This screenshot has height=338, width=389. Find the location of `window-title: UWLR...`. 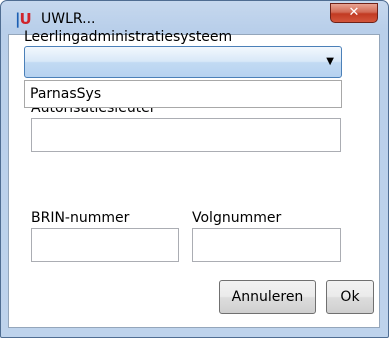

window-title: UWLR... is located at coordinates (68, 19).